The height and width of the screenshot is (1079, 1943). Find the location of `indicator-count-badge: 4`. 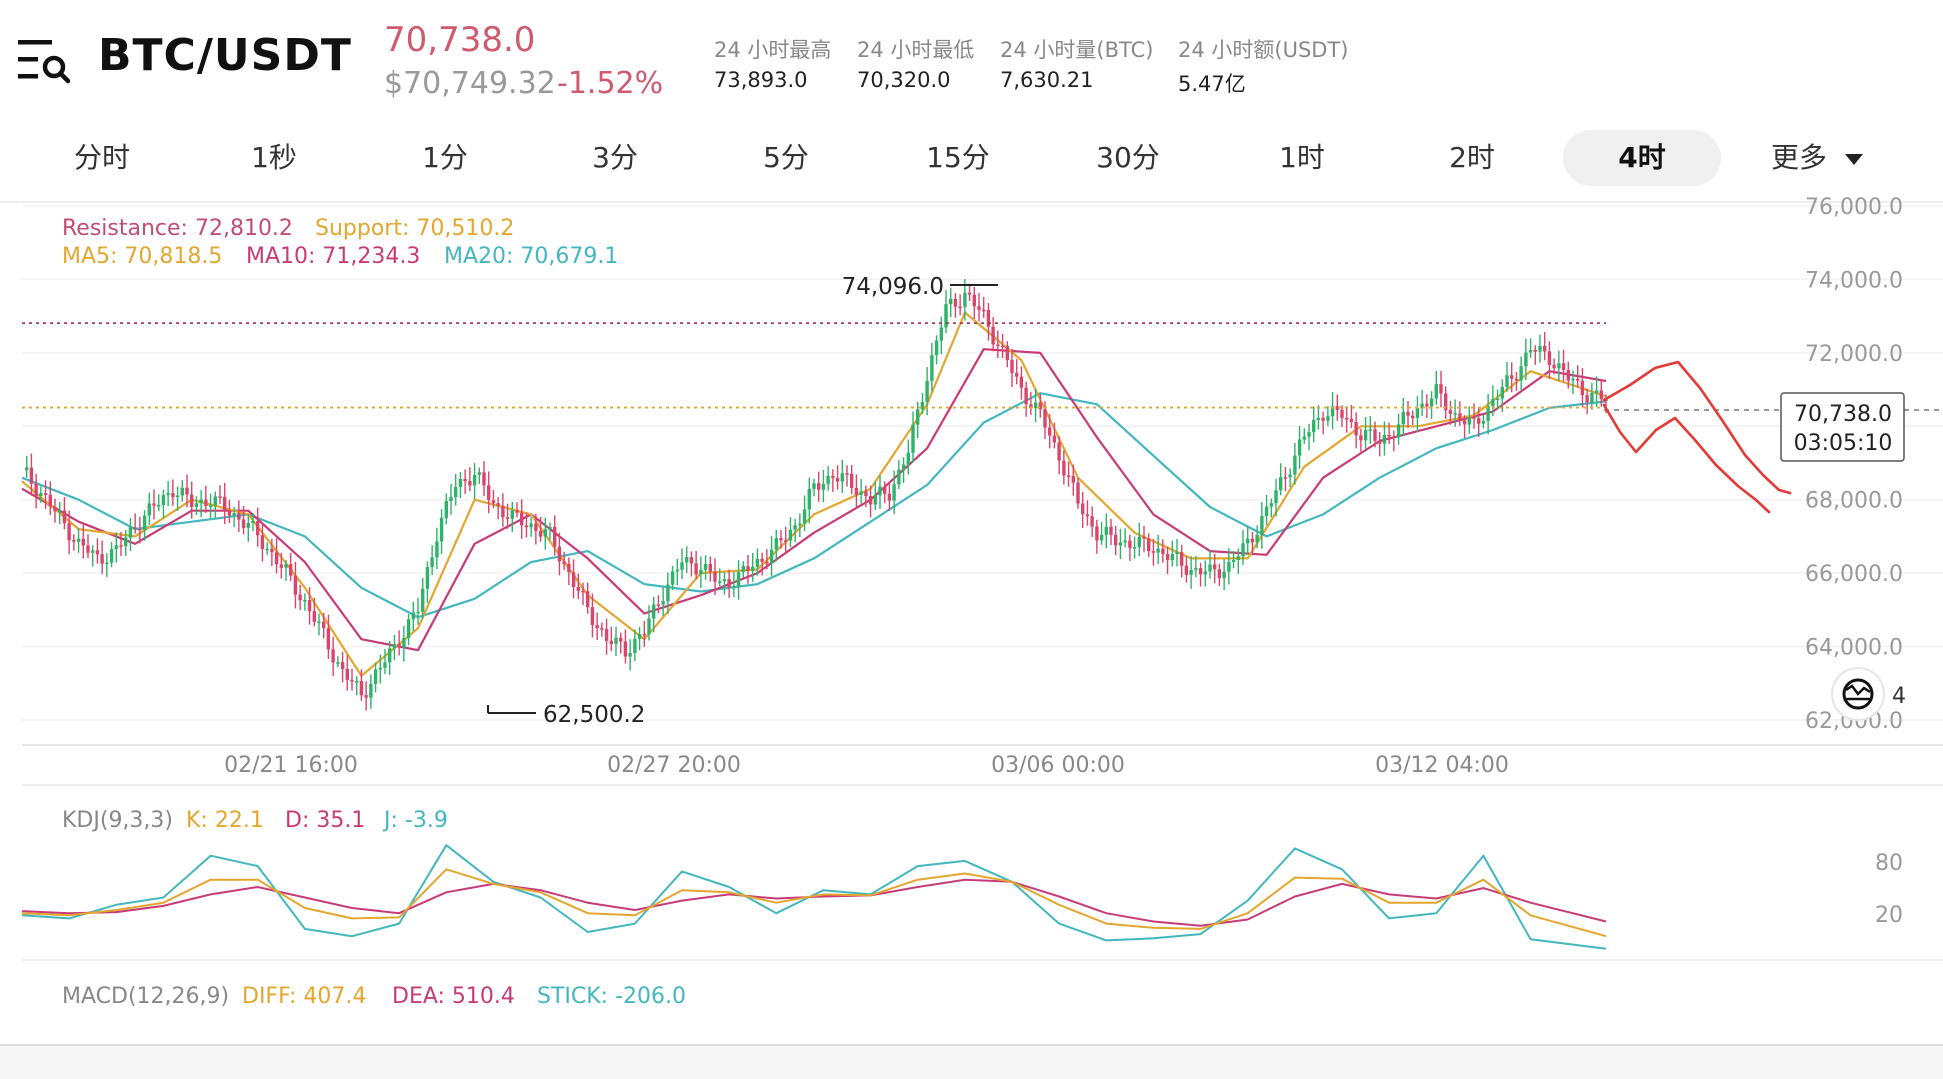

indicator-count-badge: 4 is located at coordinates (1899, 696).